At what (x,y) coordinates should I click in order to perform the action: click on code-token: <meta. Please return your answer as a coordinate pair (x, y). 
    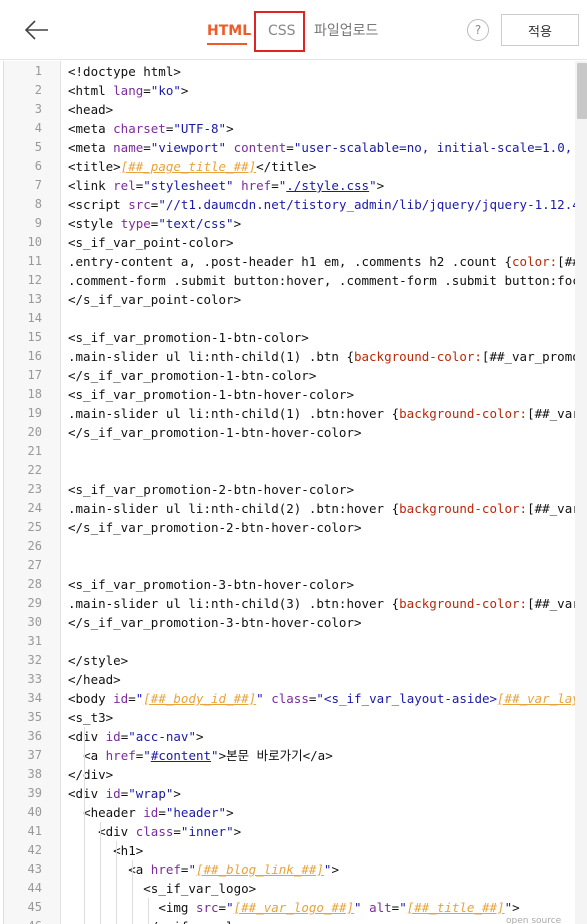
    Looking at the image, I should click on (91, 128).